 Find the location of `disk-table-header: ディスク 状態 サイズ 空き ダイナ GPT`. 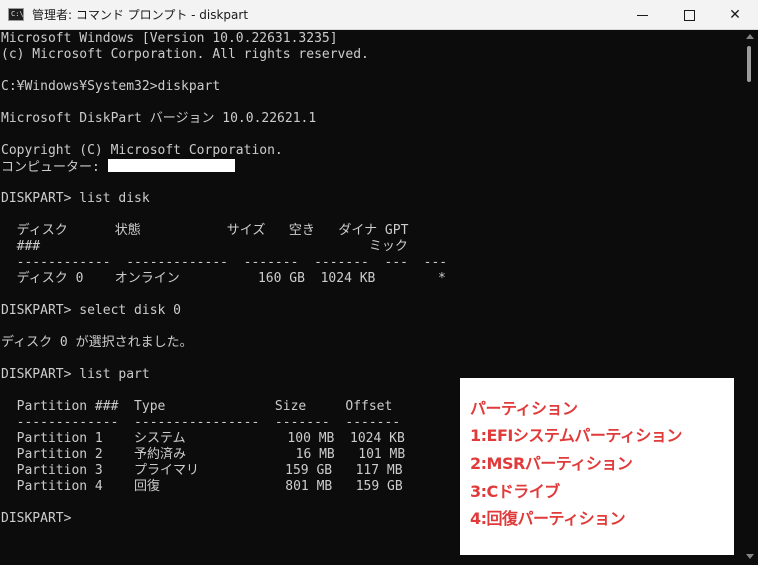

disk-table-header: ディスク 状態 サイズ 空き ダイナ GPT is located at coordinates (205, 230).